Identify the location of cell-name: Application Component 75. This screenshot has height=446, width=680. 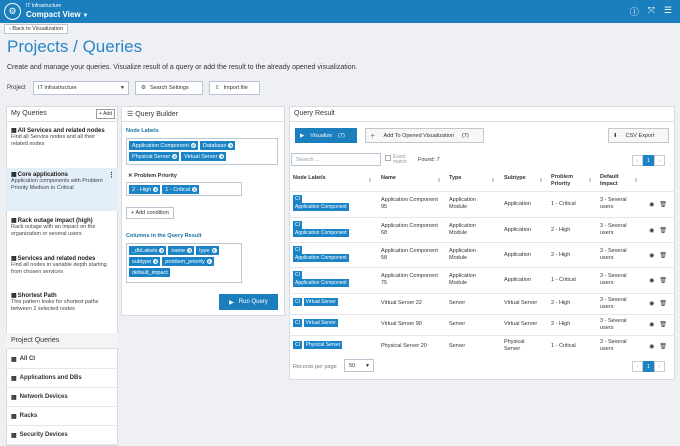
(409, 279).